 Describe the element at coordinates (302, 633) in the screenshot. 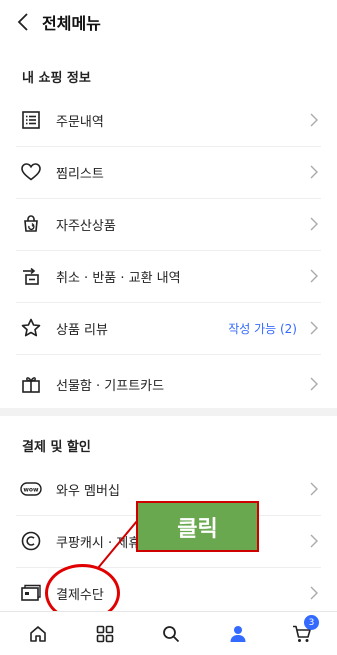

I see `tab-cart: 3` at that location.